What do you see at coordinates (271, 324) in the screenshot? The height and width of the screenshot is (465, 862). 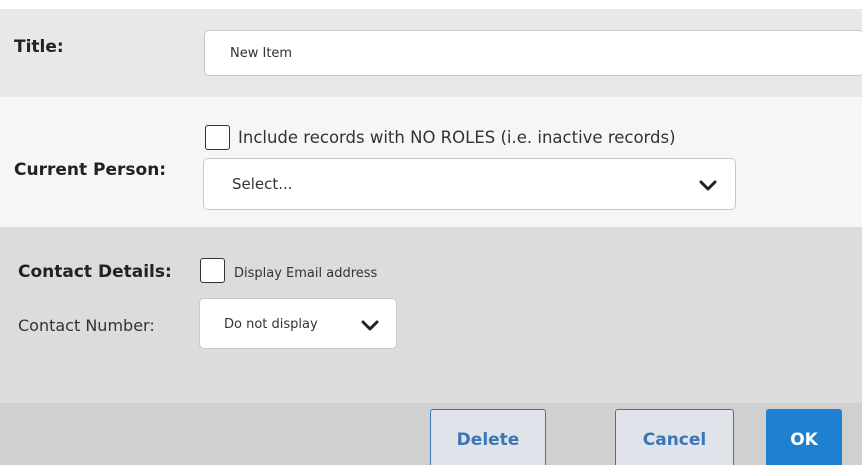 I see `contact-number-select-value: Do not display` at bounding box center [271, 324].